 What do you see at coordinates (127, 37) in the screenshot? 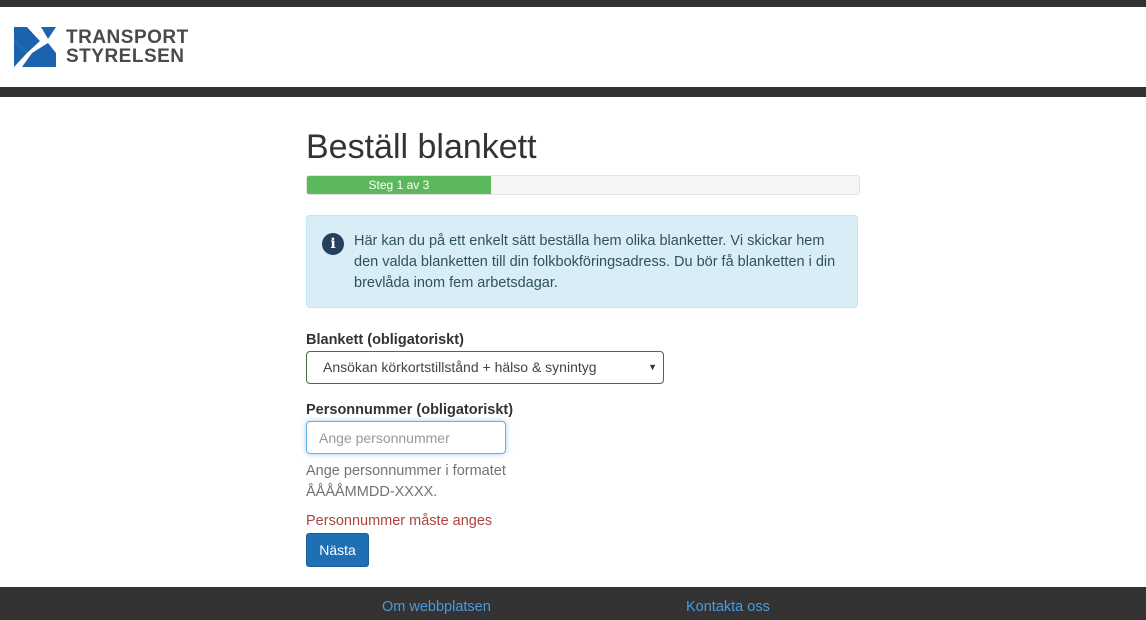
I see `logo-line-1: TRANSPORT` at bounding box center [127, 37].